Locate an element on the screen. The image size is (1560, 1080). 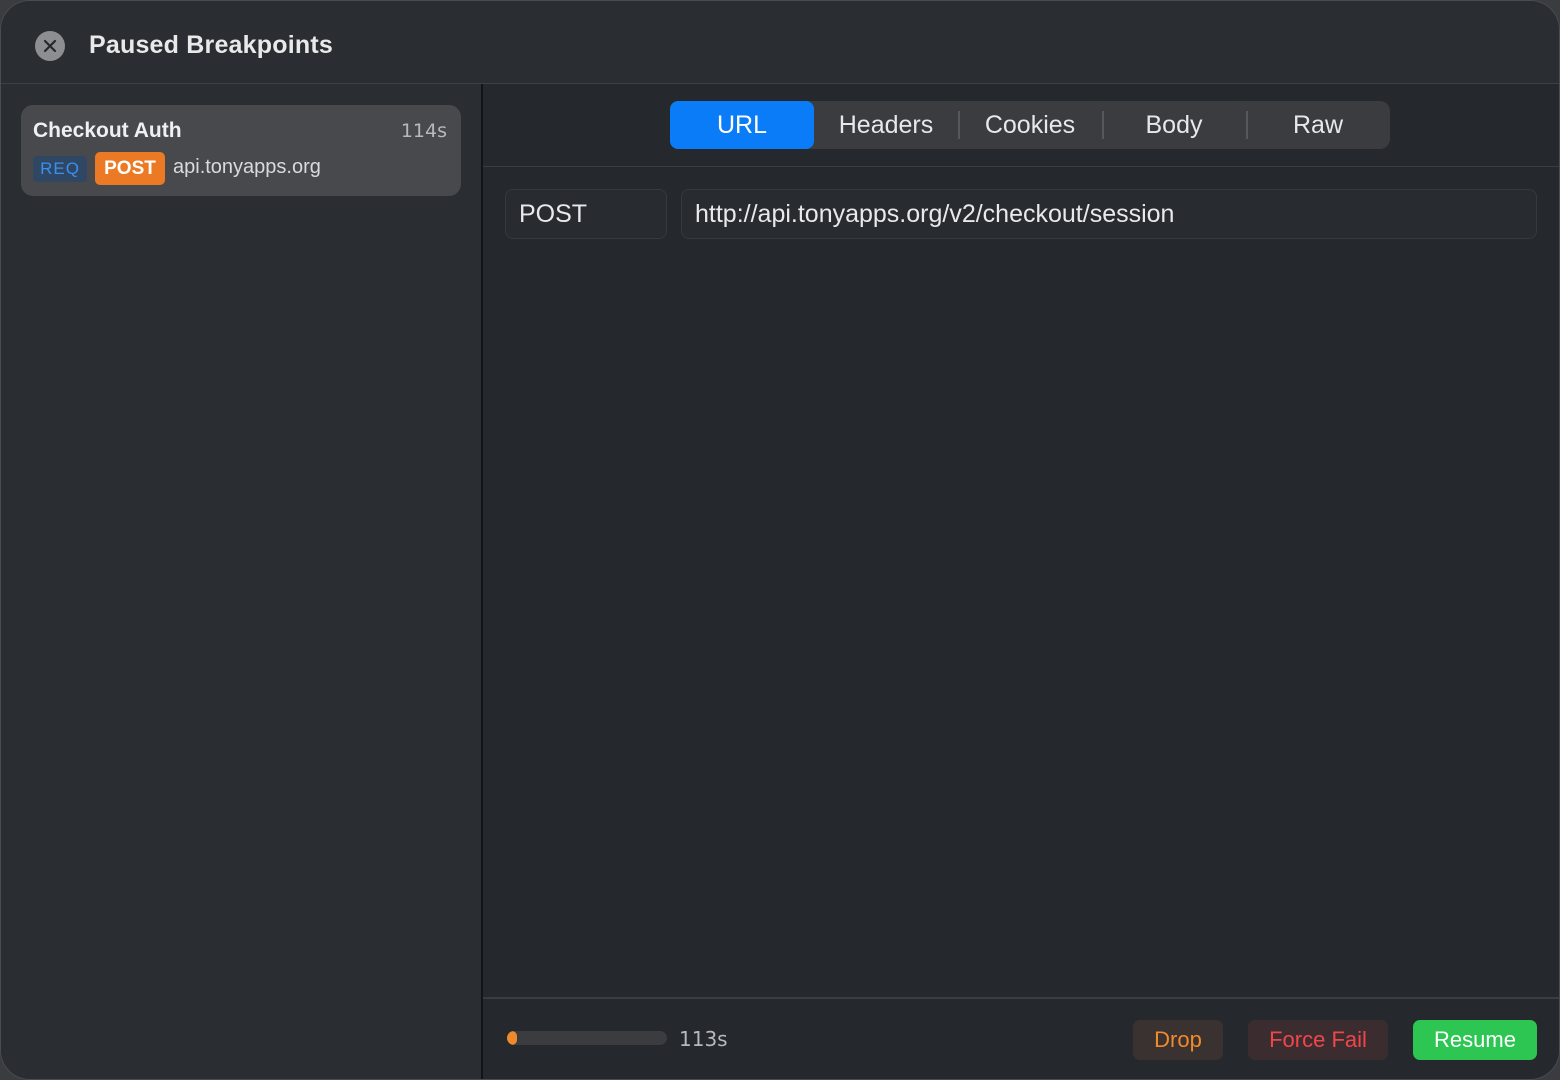
tab-headers: Headers is located at coordinates (886, 125).